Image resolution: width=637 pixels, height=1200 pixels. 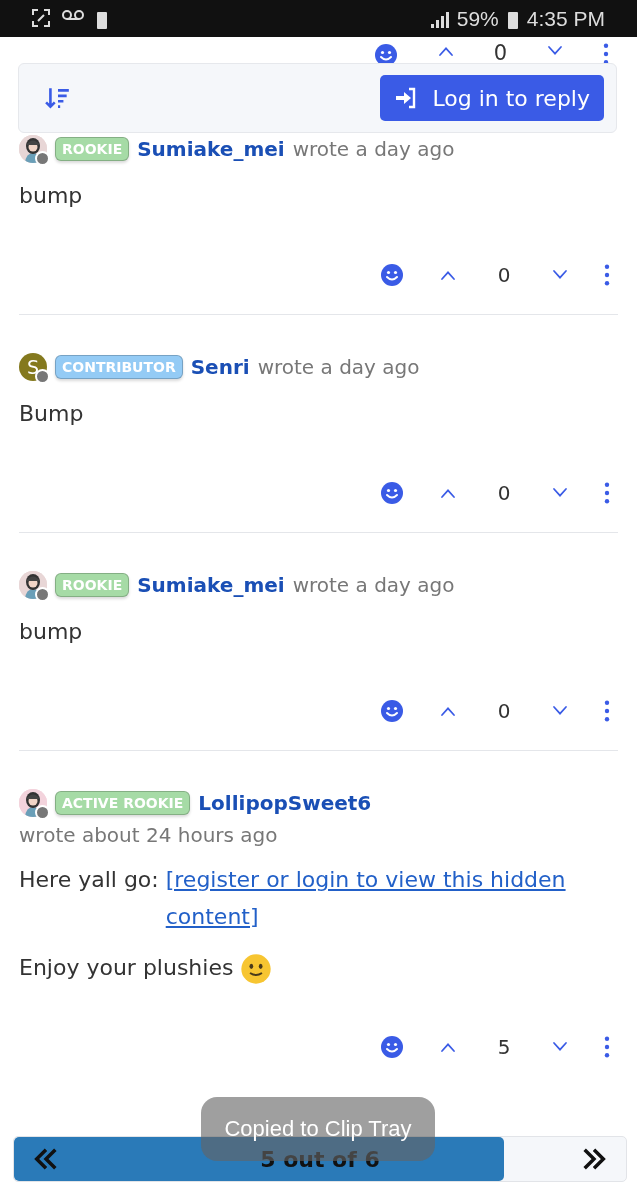 I want to click on hidden-content-link: [register or login to view this hidden content], so click(x=391, y=898).